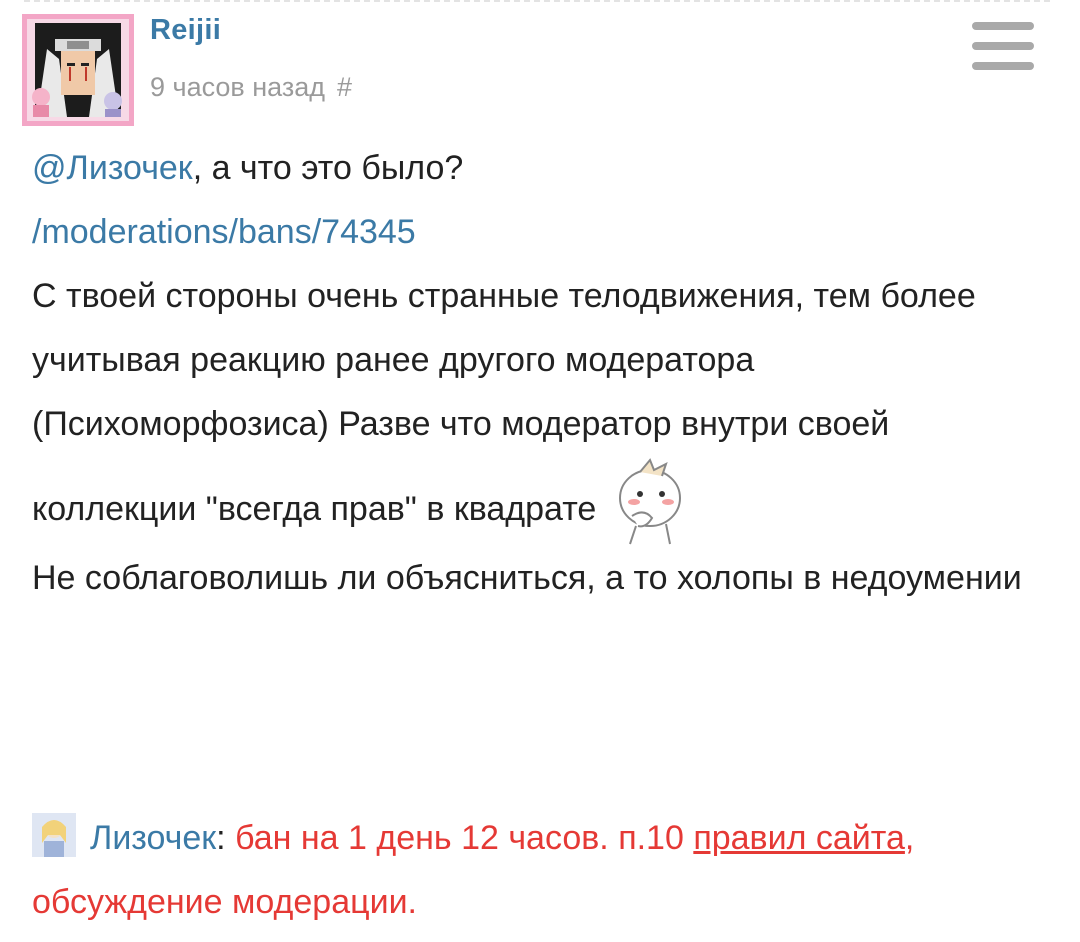 The width and height of the screenshot is (1080, 942). I want to click on post-line-2: /moderations/bans/74345, so click(542, 232).